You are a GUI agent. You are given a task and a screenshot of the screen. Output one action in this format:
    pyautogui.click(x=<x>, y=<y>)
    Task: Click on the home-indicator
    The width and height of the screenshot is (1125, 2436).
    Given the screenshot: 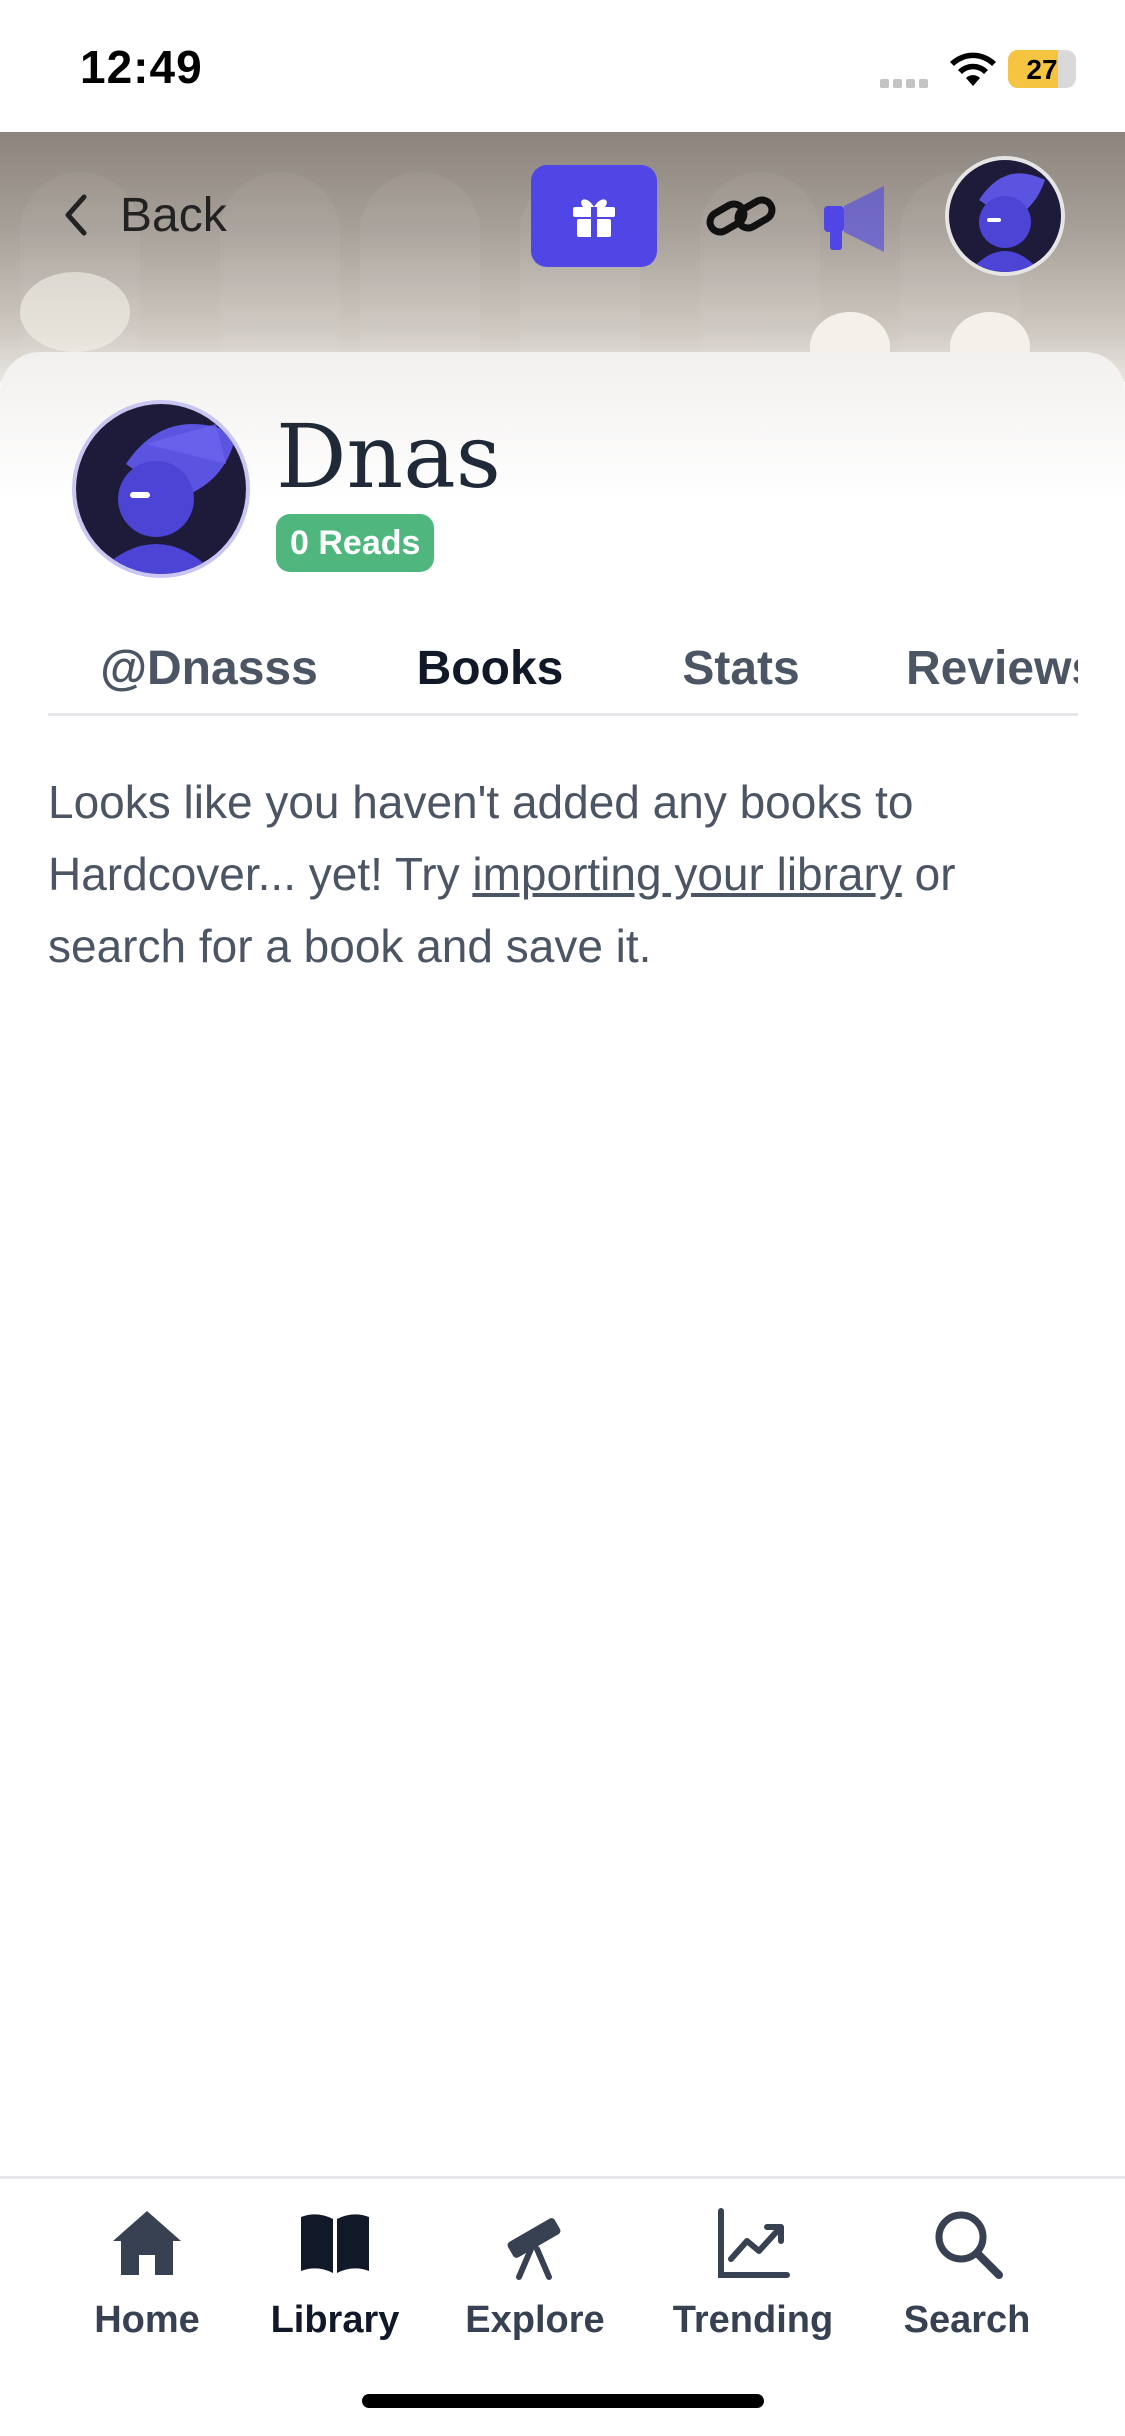 What is the action you would take?
    pyautogui.click(x=563, y=2401)
    